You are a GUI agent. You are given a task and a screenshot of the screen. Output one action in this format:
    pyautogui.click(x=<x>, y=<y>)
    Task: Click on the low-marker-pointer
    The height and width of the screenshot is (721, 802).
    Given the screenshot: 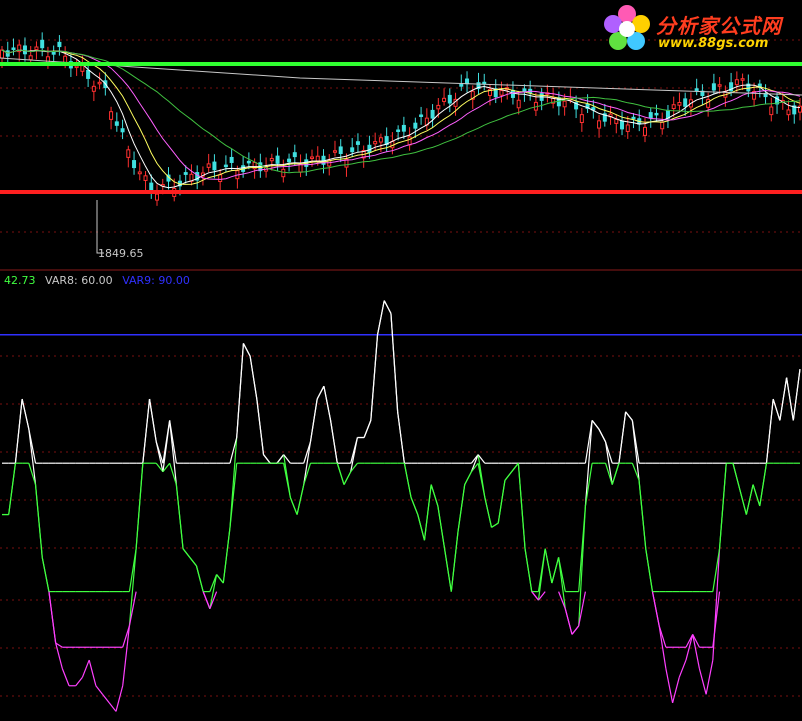 What is the action you would take?
    pyautogui.click(x=100, y=227)
    